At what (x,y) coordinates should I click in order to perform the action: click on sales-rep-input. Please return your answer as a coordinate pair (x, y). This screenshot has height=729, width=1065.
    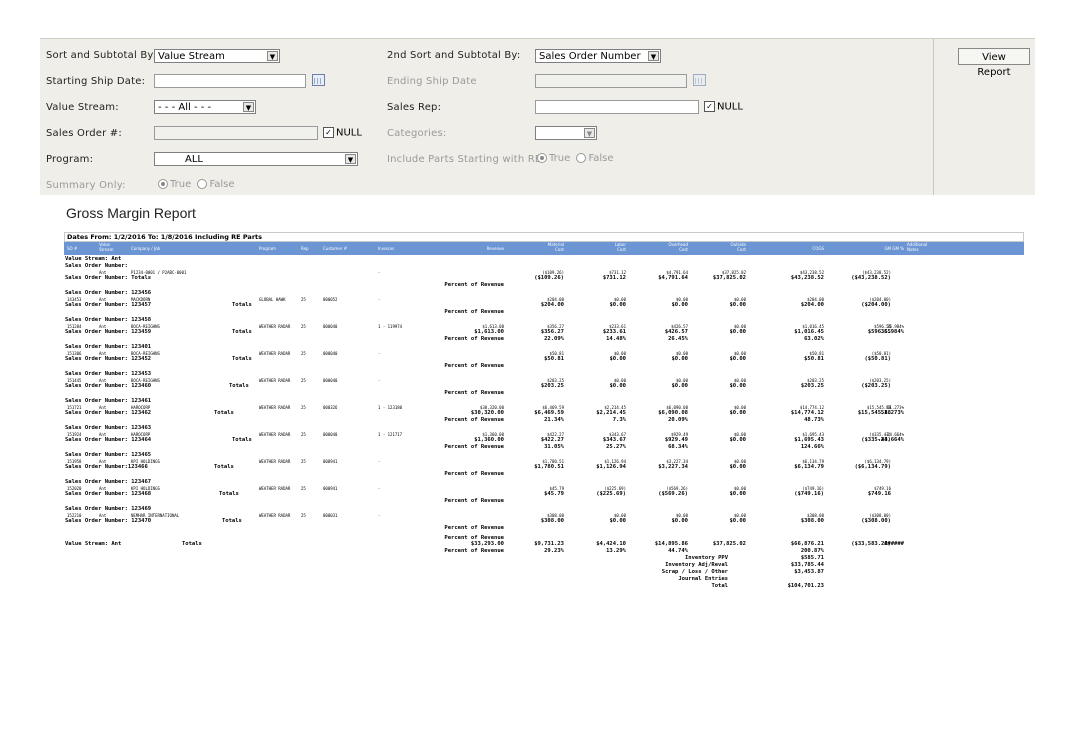
    Looking at the image, I should click on (617, 107).